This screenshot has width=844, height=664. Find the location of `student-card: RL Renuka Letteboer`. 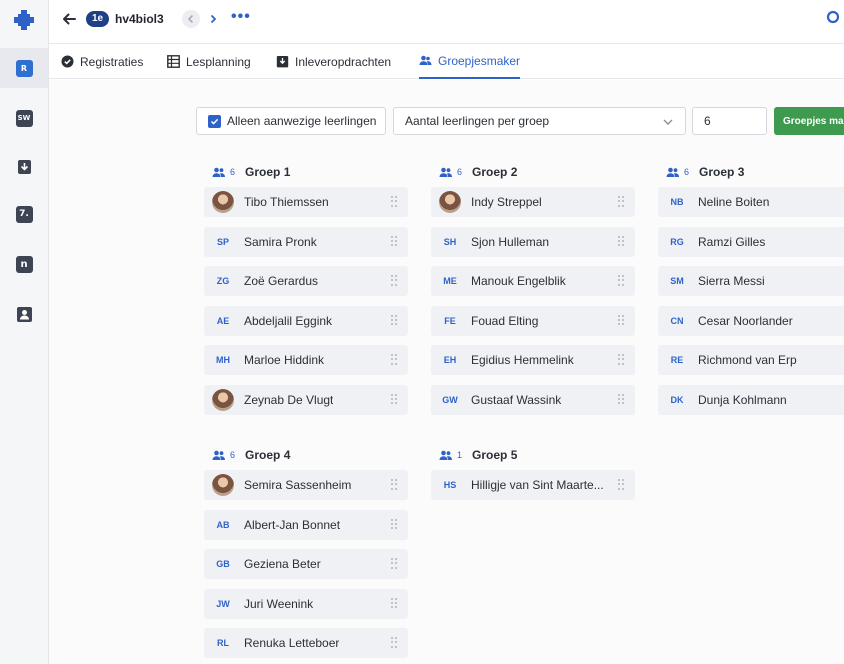

student-card: RL Renuka Letteboer is located at coordinates (306, 643).